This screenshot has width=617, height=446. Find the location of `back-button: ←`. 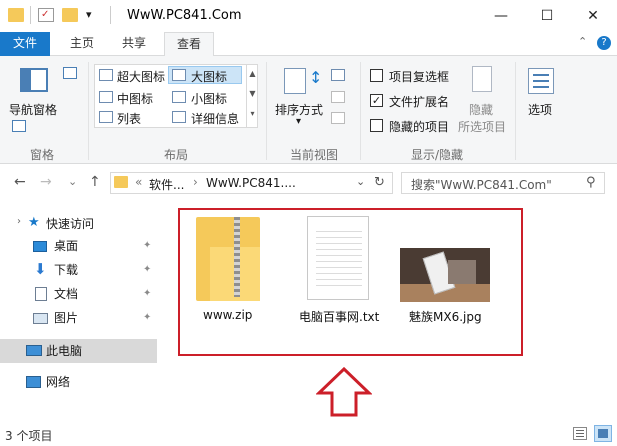

back-button: ← is located at coordinates (20, 182).